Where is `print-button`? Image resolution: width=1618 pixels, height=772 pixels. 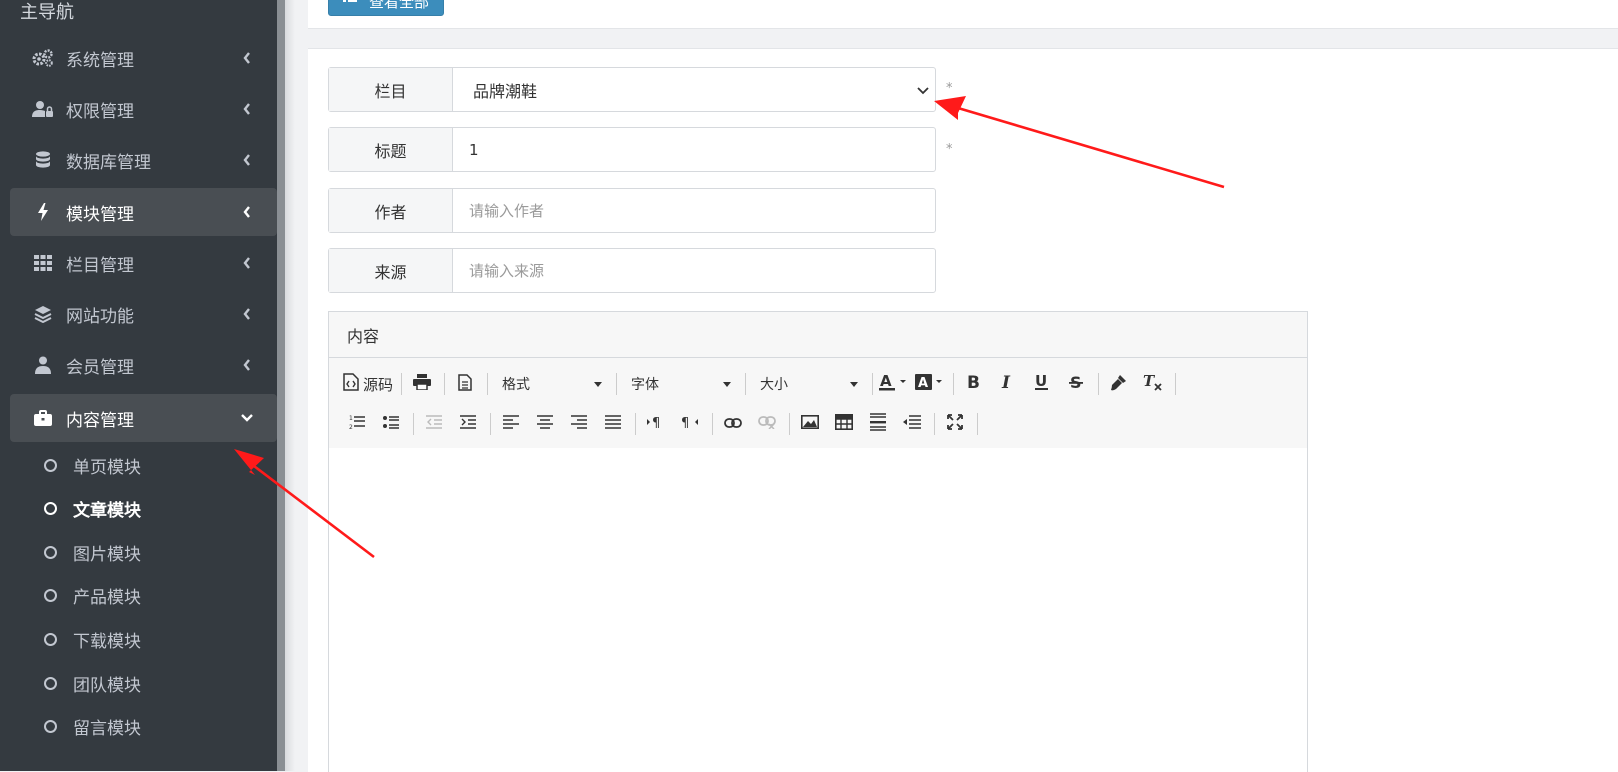 print-button is located at coordinates (422, 384).